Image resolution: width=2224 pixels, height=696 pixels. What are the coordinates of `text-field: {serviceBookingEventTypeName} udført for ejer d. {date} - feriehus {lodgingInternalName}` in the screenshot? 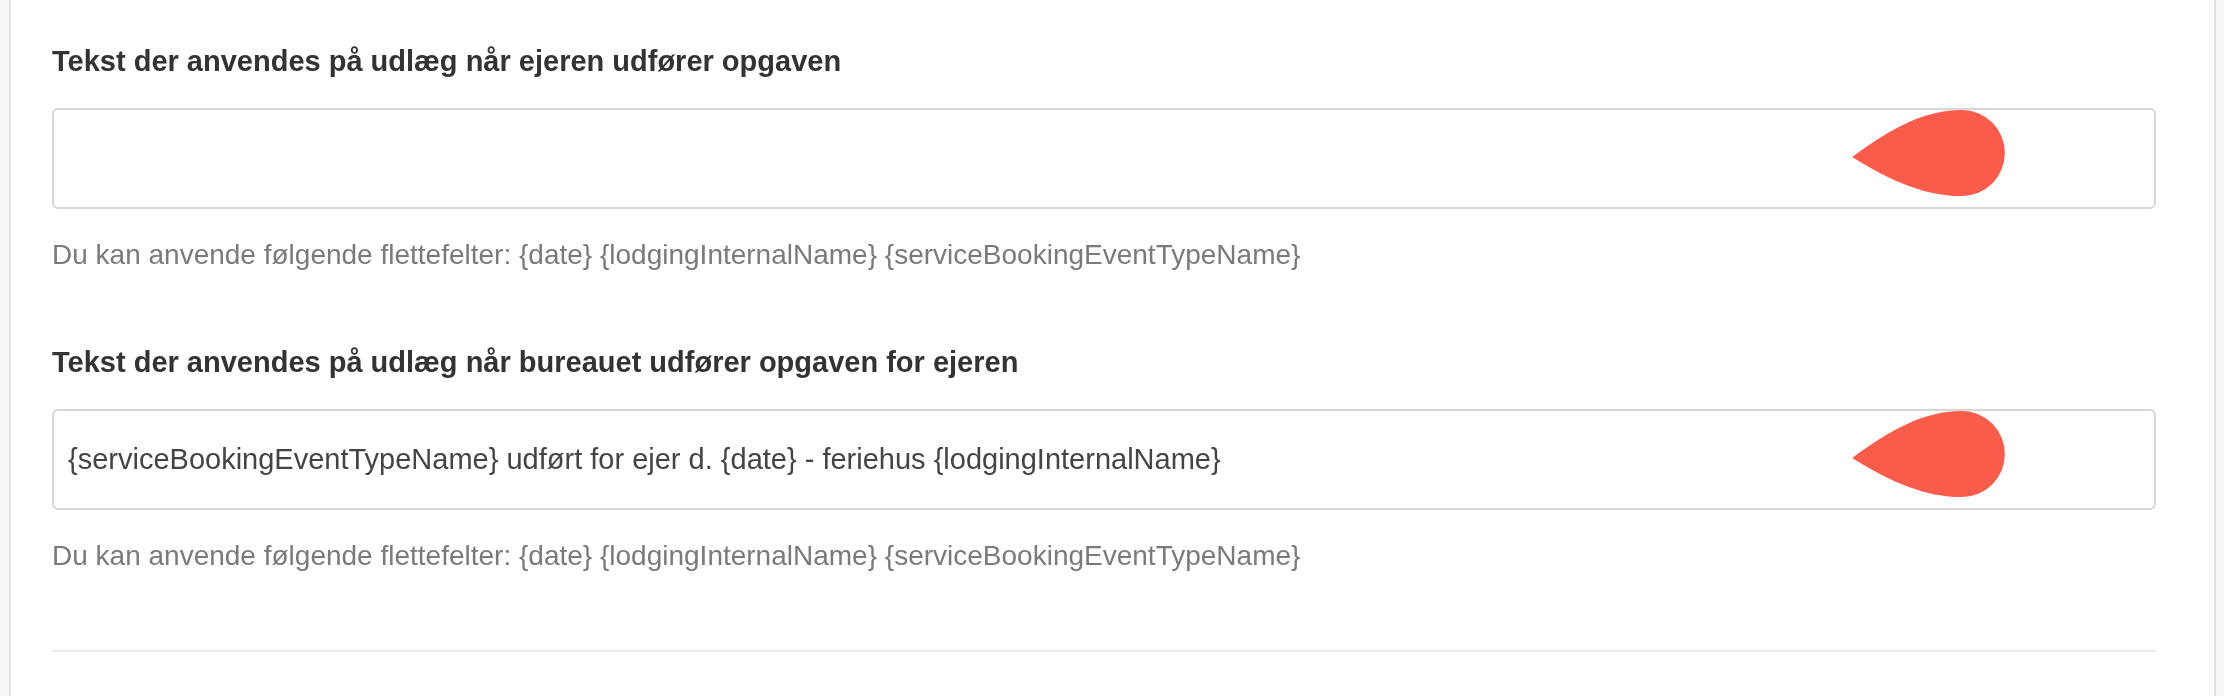 It's located at (1104, 459).